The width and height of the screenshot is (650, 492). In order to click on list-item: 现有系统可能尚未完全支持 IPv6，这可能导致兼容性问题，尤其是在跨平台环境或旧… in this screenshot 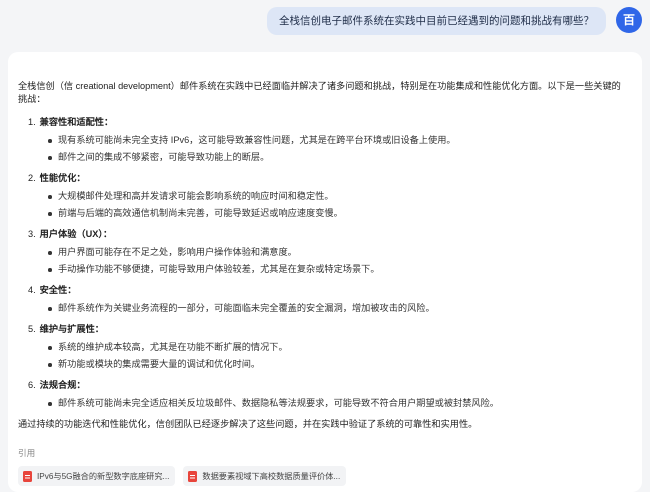, I will do `click(339, 140)`.